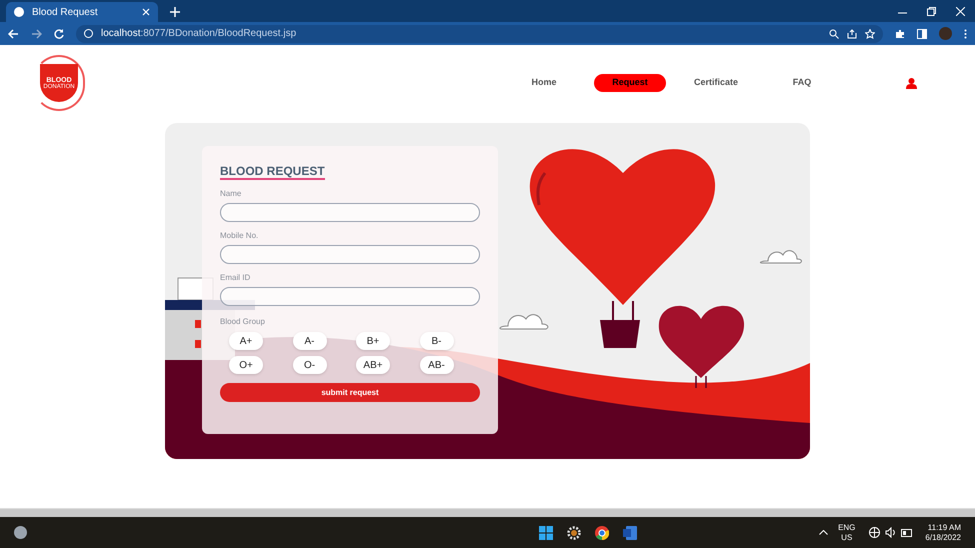 The image size is (975, 548). Describe the element at coordinates (350, 392) in the screenshot. I see `submit-button: submit request` at that location.